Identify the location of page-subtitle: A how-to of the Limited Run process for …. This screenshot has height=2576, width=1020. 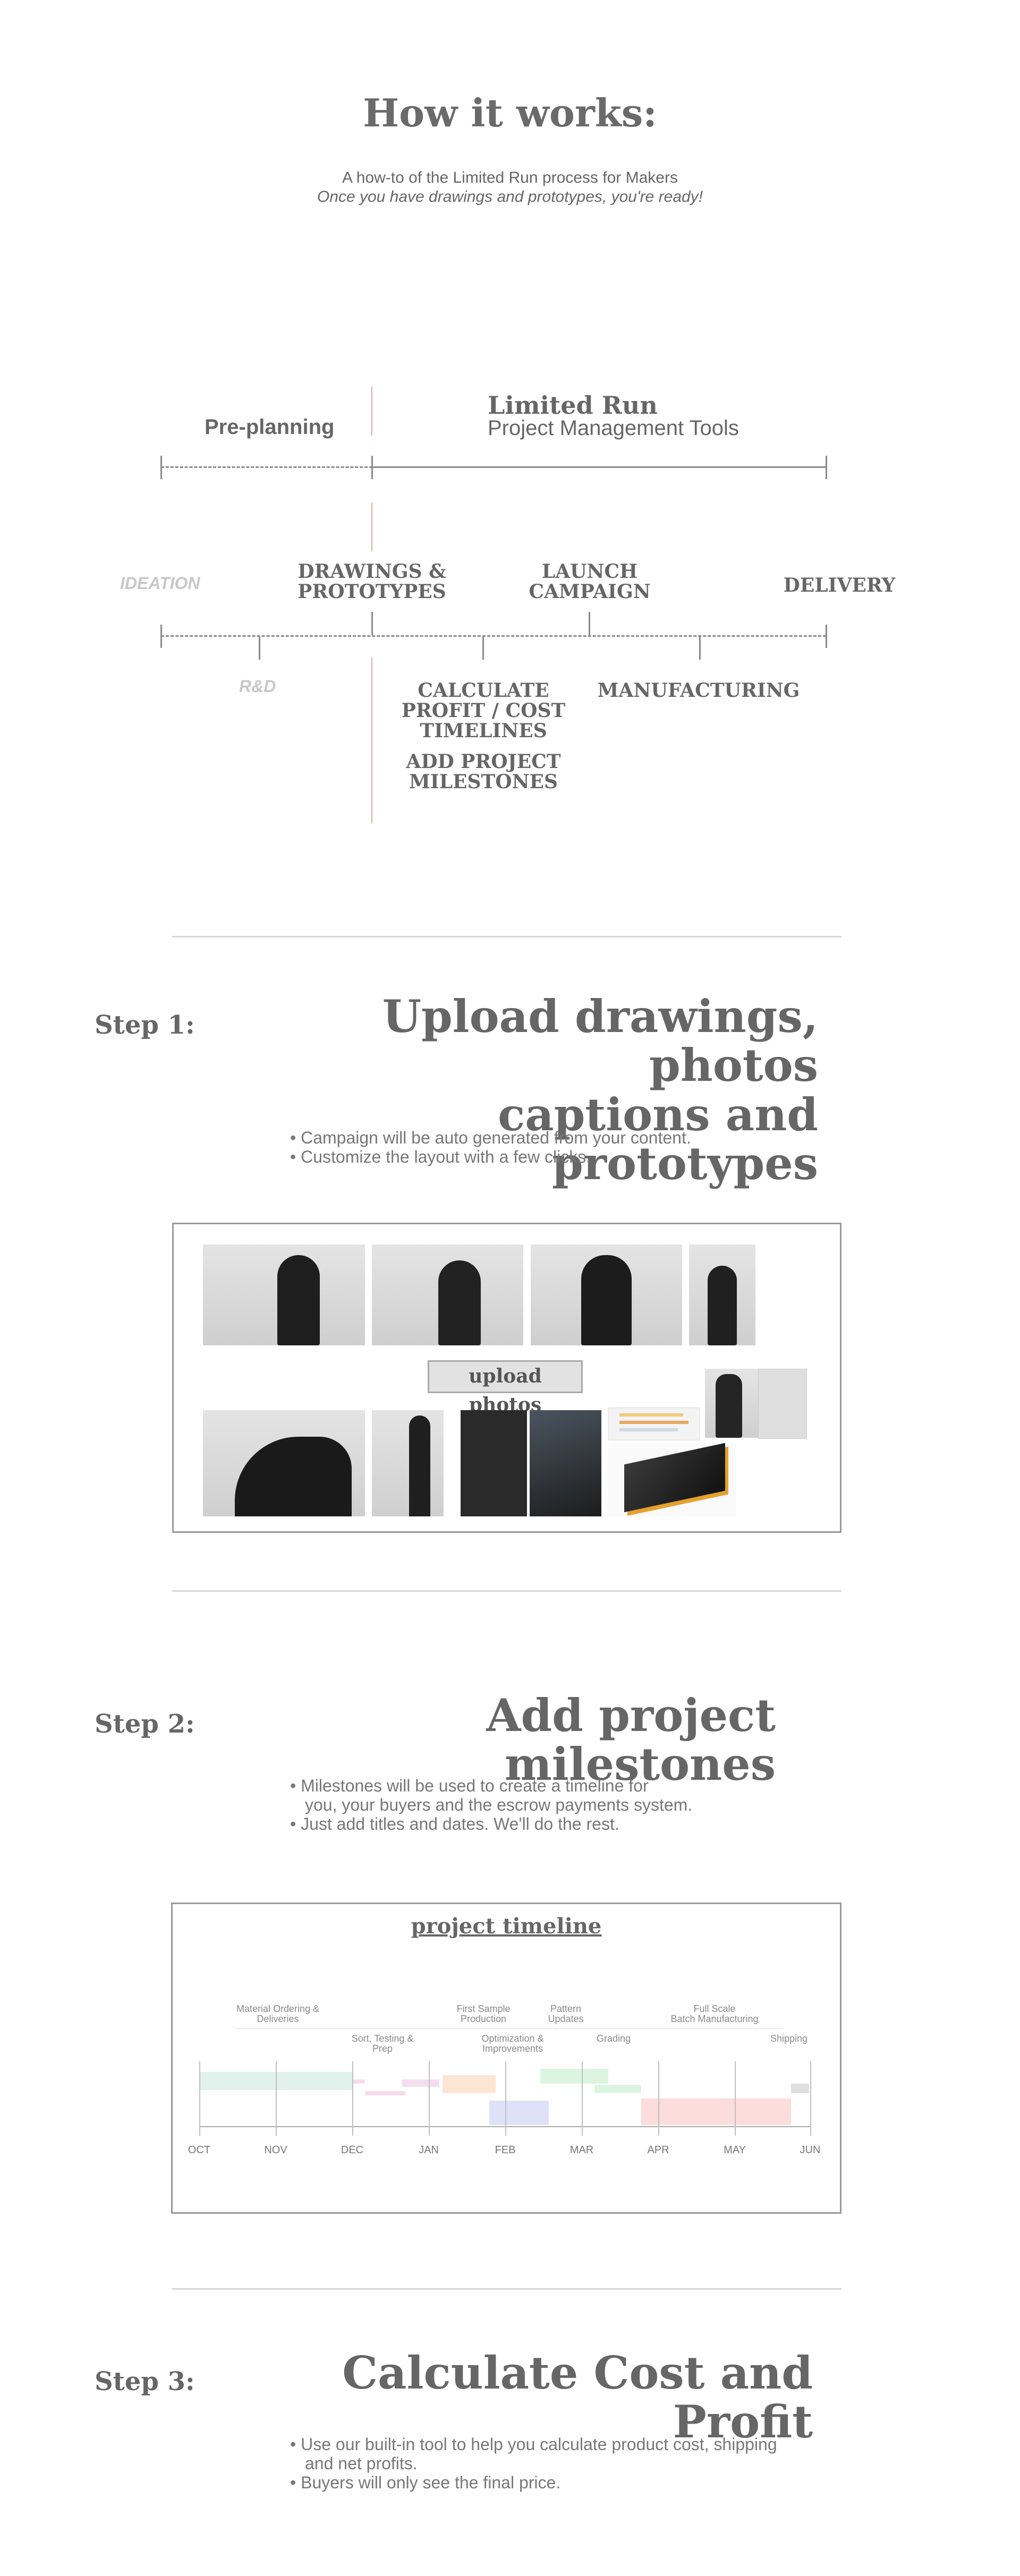
(510, 178).